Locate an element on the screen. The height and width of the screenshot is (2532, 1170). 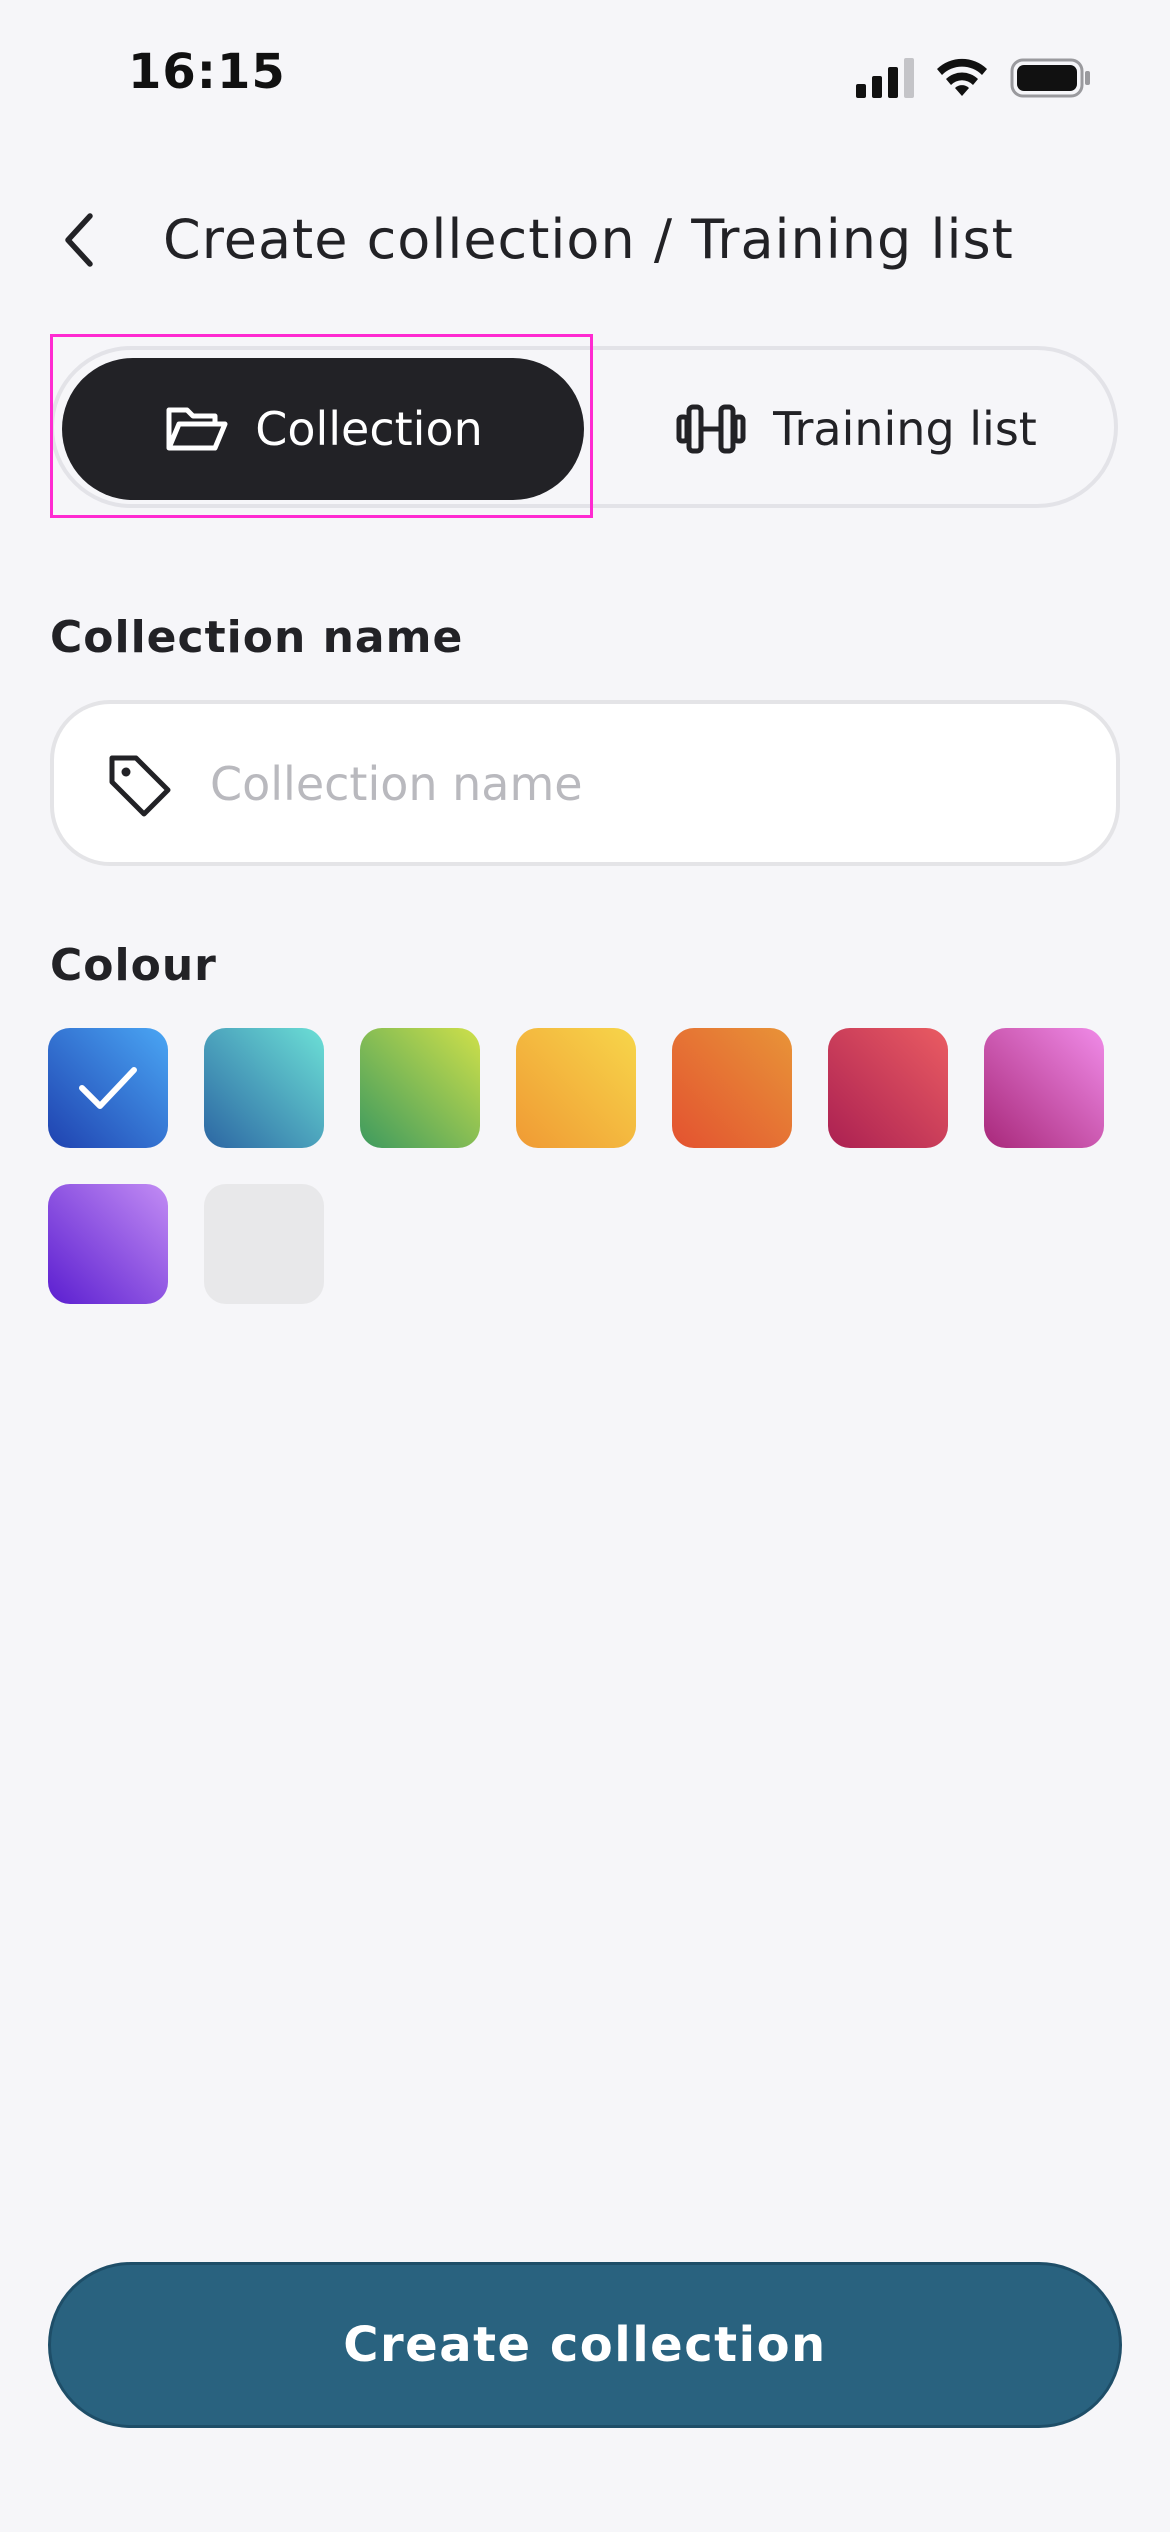
colour-label: Colour is located at coordinates (133, 965).